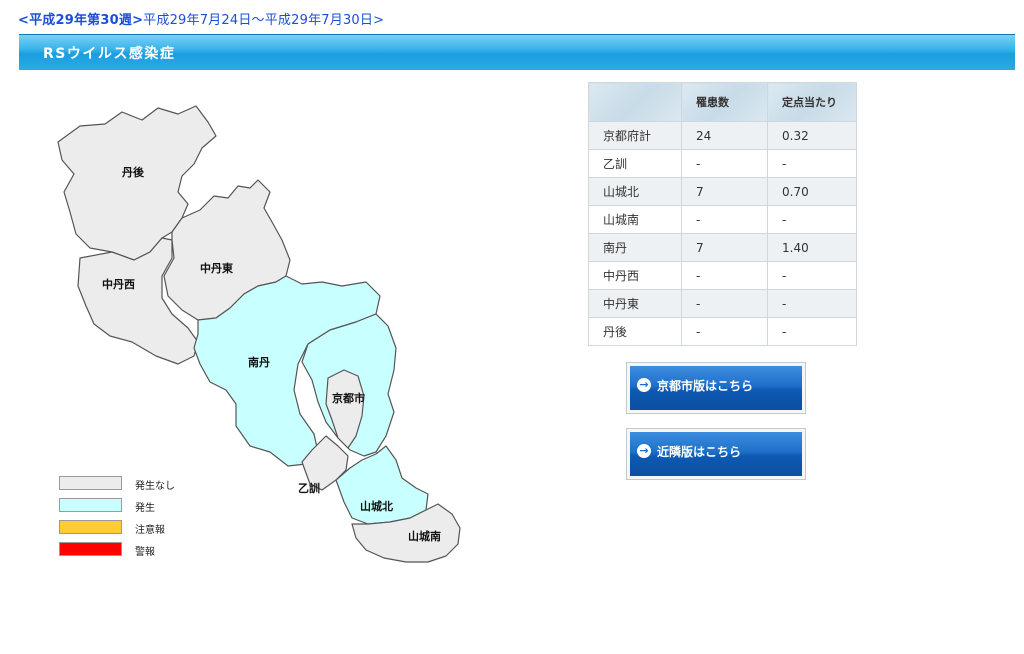  I want to click on table-row: 山城南 - -, so click(722, 219).